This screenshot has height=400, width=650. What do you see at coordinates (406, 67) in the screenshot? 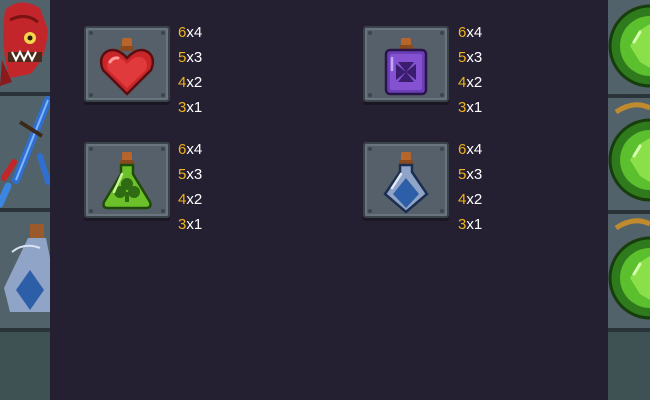
I see `purple-cross-potion-icon` at bounding box center [406, 67].